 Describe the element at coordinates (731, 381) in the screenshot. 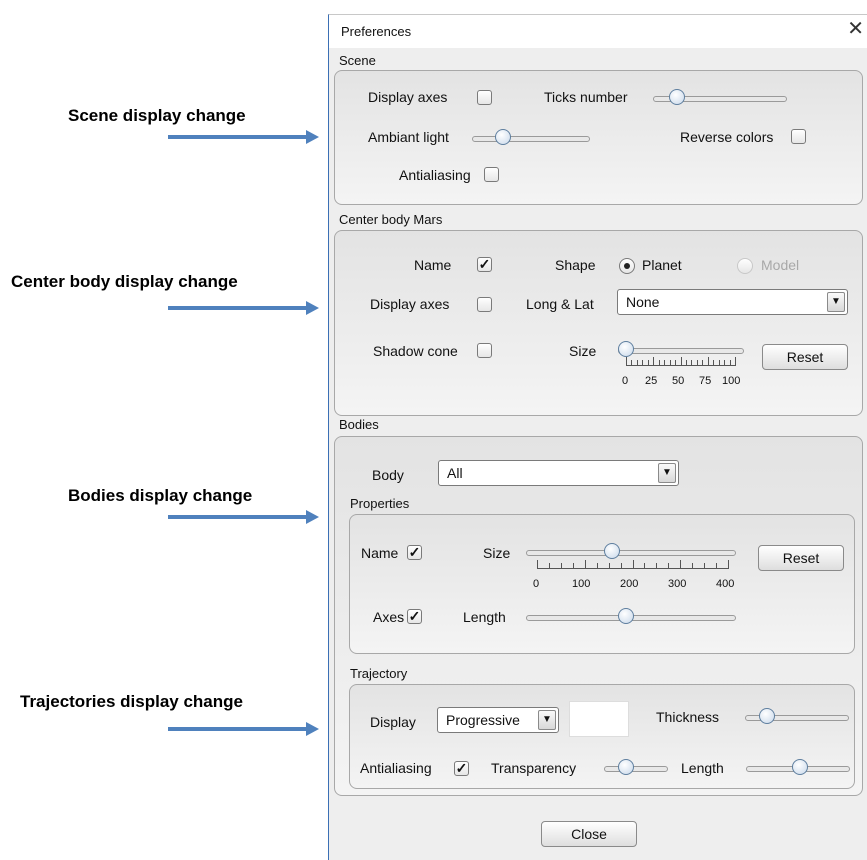

I see `center-body-size-tick-100: 100` at that location.